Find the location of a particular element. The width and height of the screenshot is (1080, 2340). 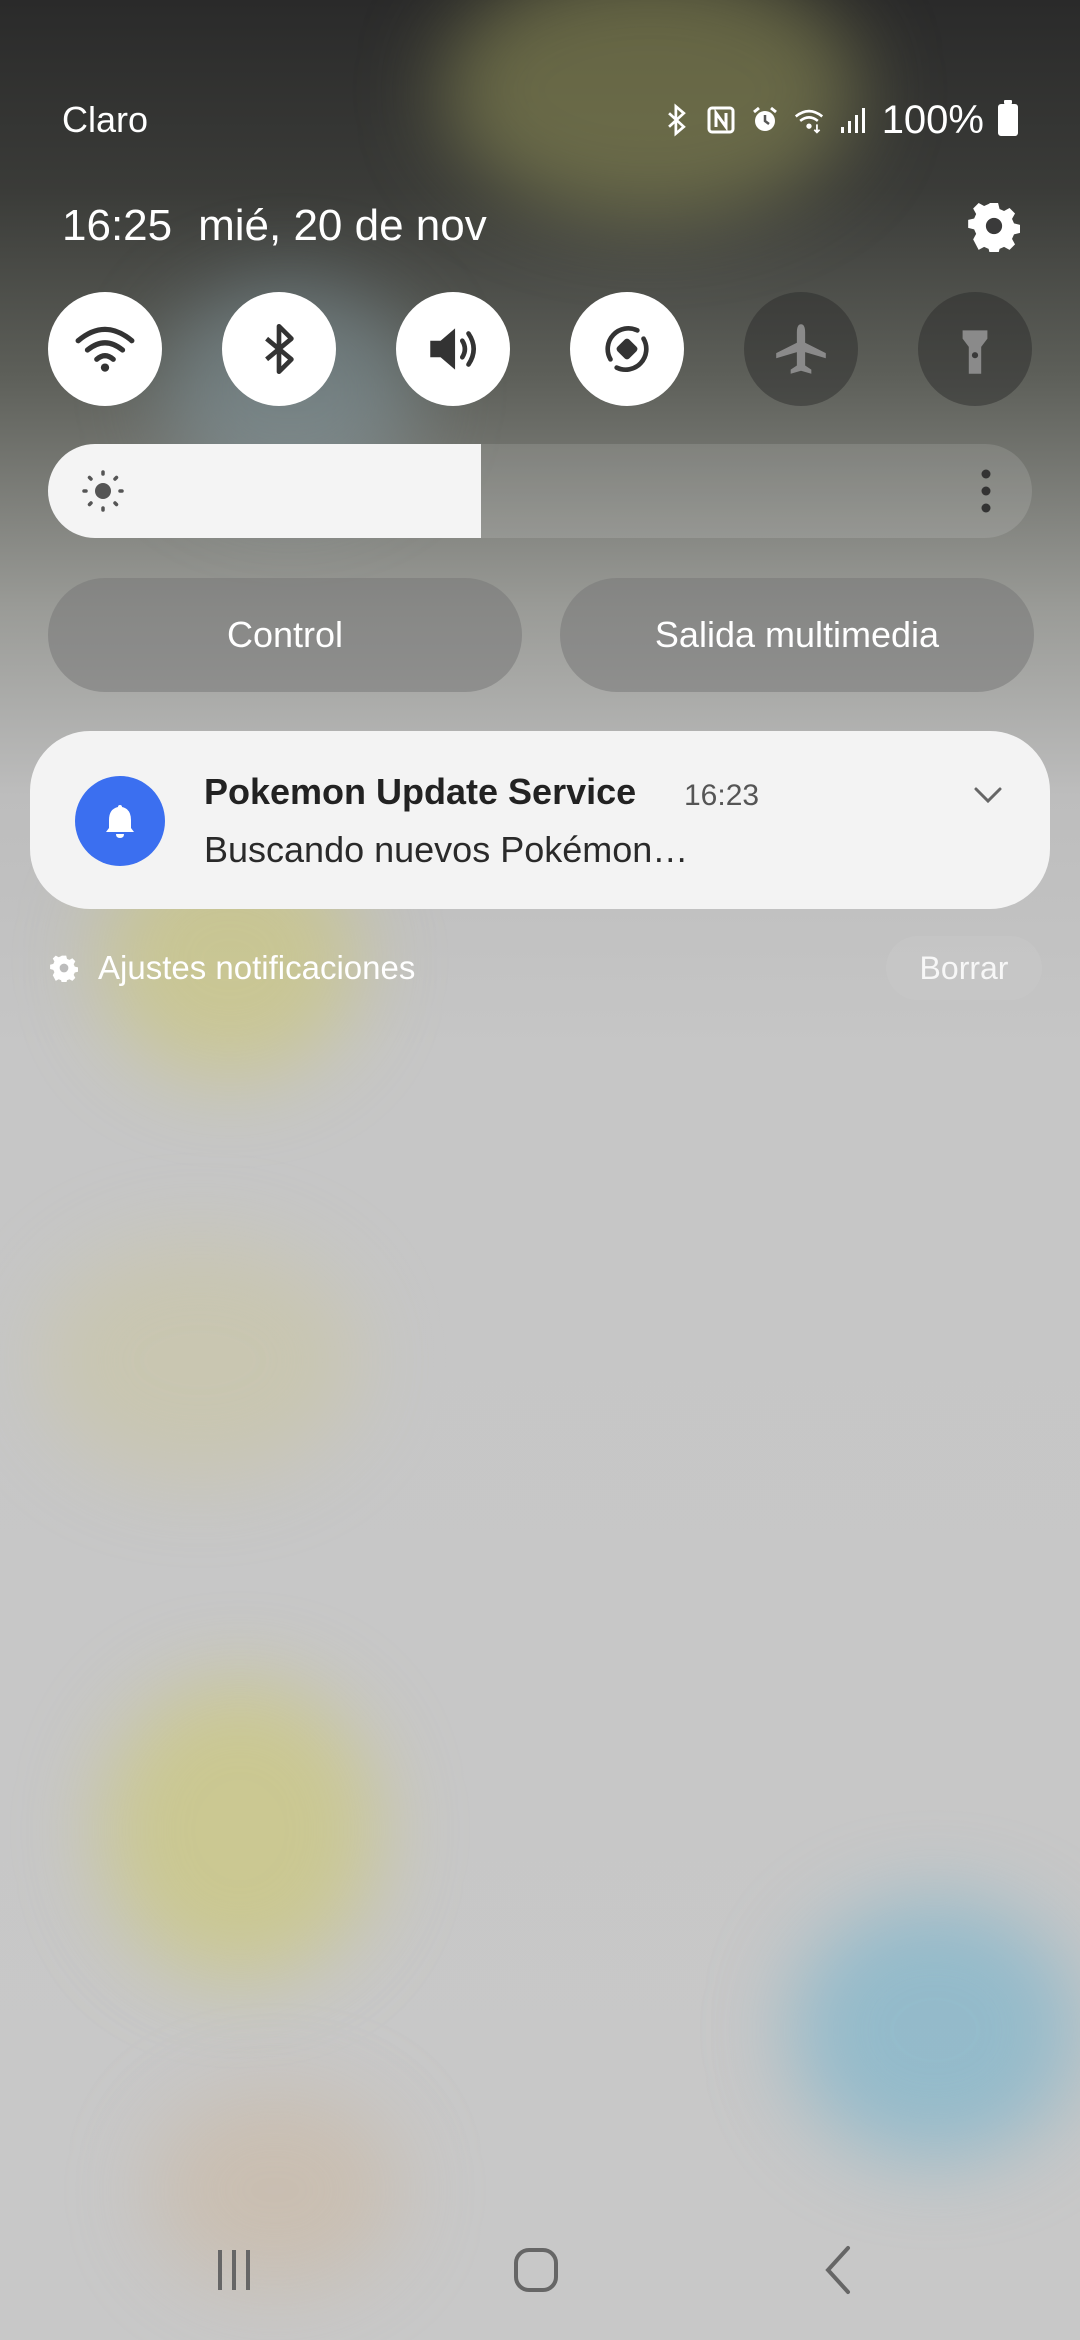

media-output-button: Salida multimedia is located at coordinates (797, 635).